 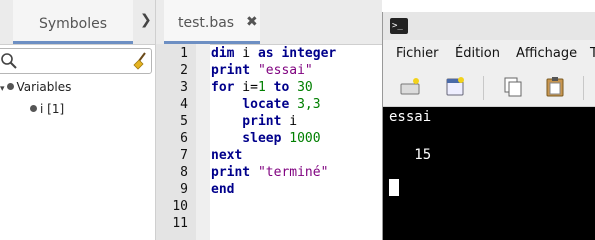 I want to click on terminal-cursor, so click(x=394, y=187).